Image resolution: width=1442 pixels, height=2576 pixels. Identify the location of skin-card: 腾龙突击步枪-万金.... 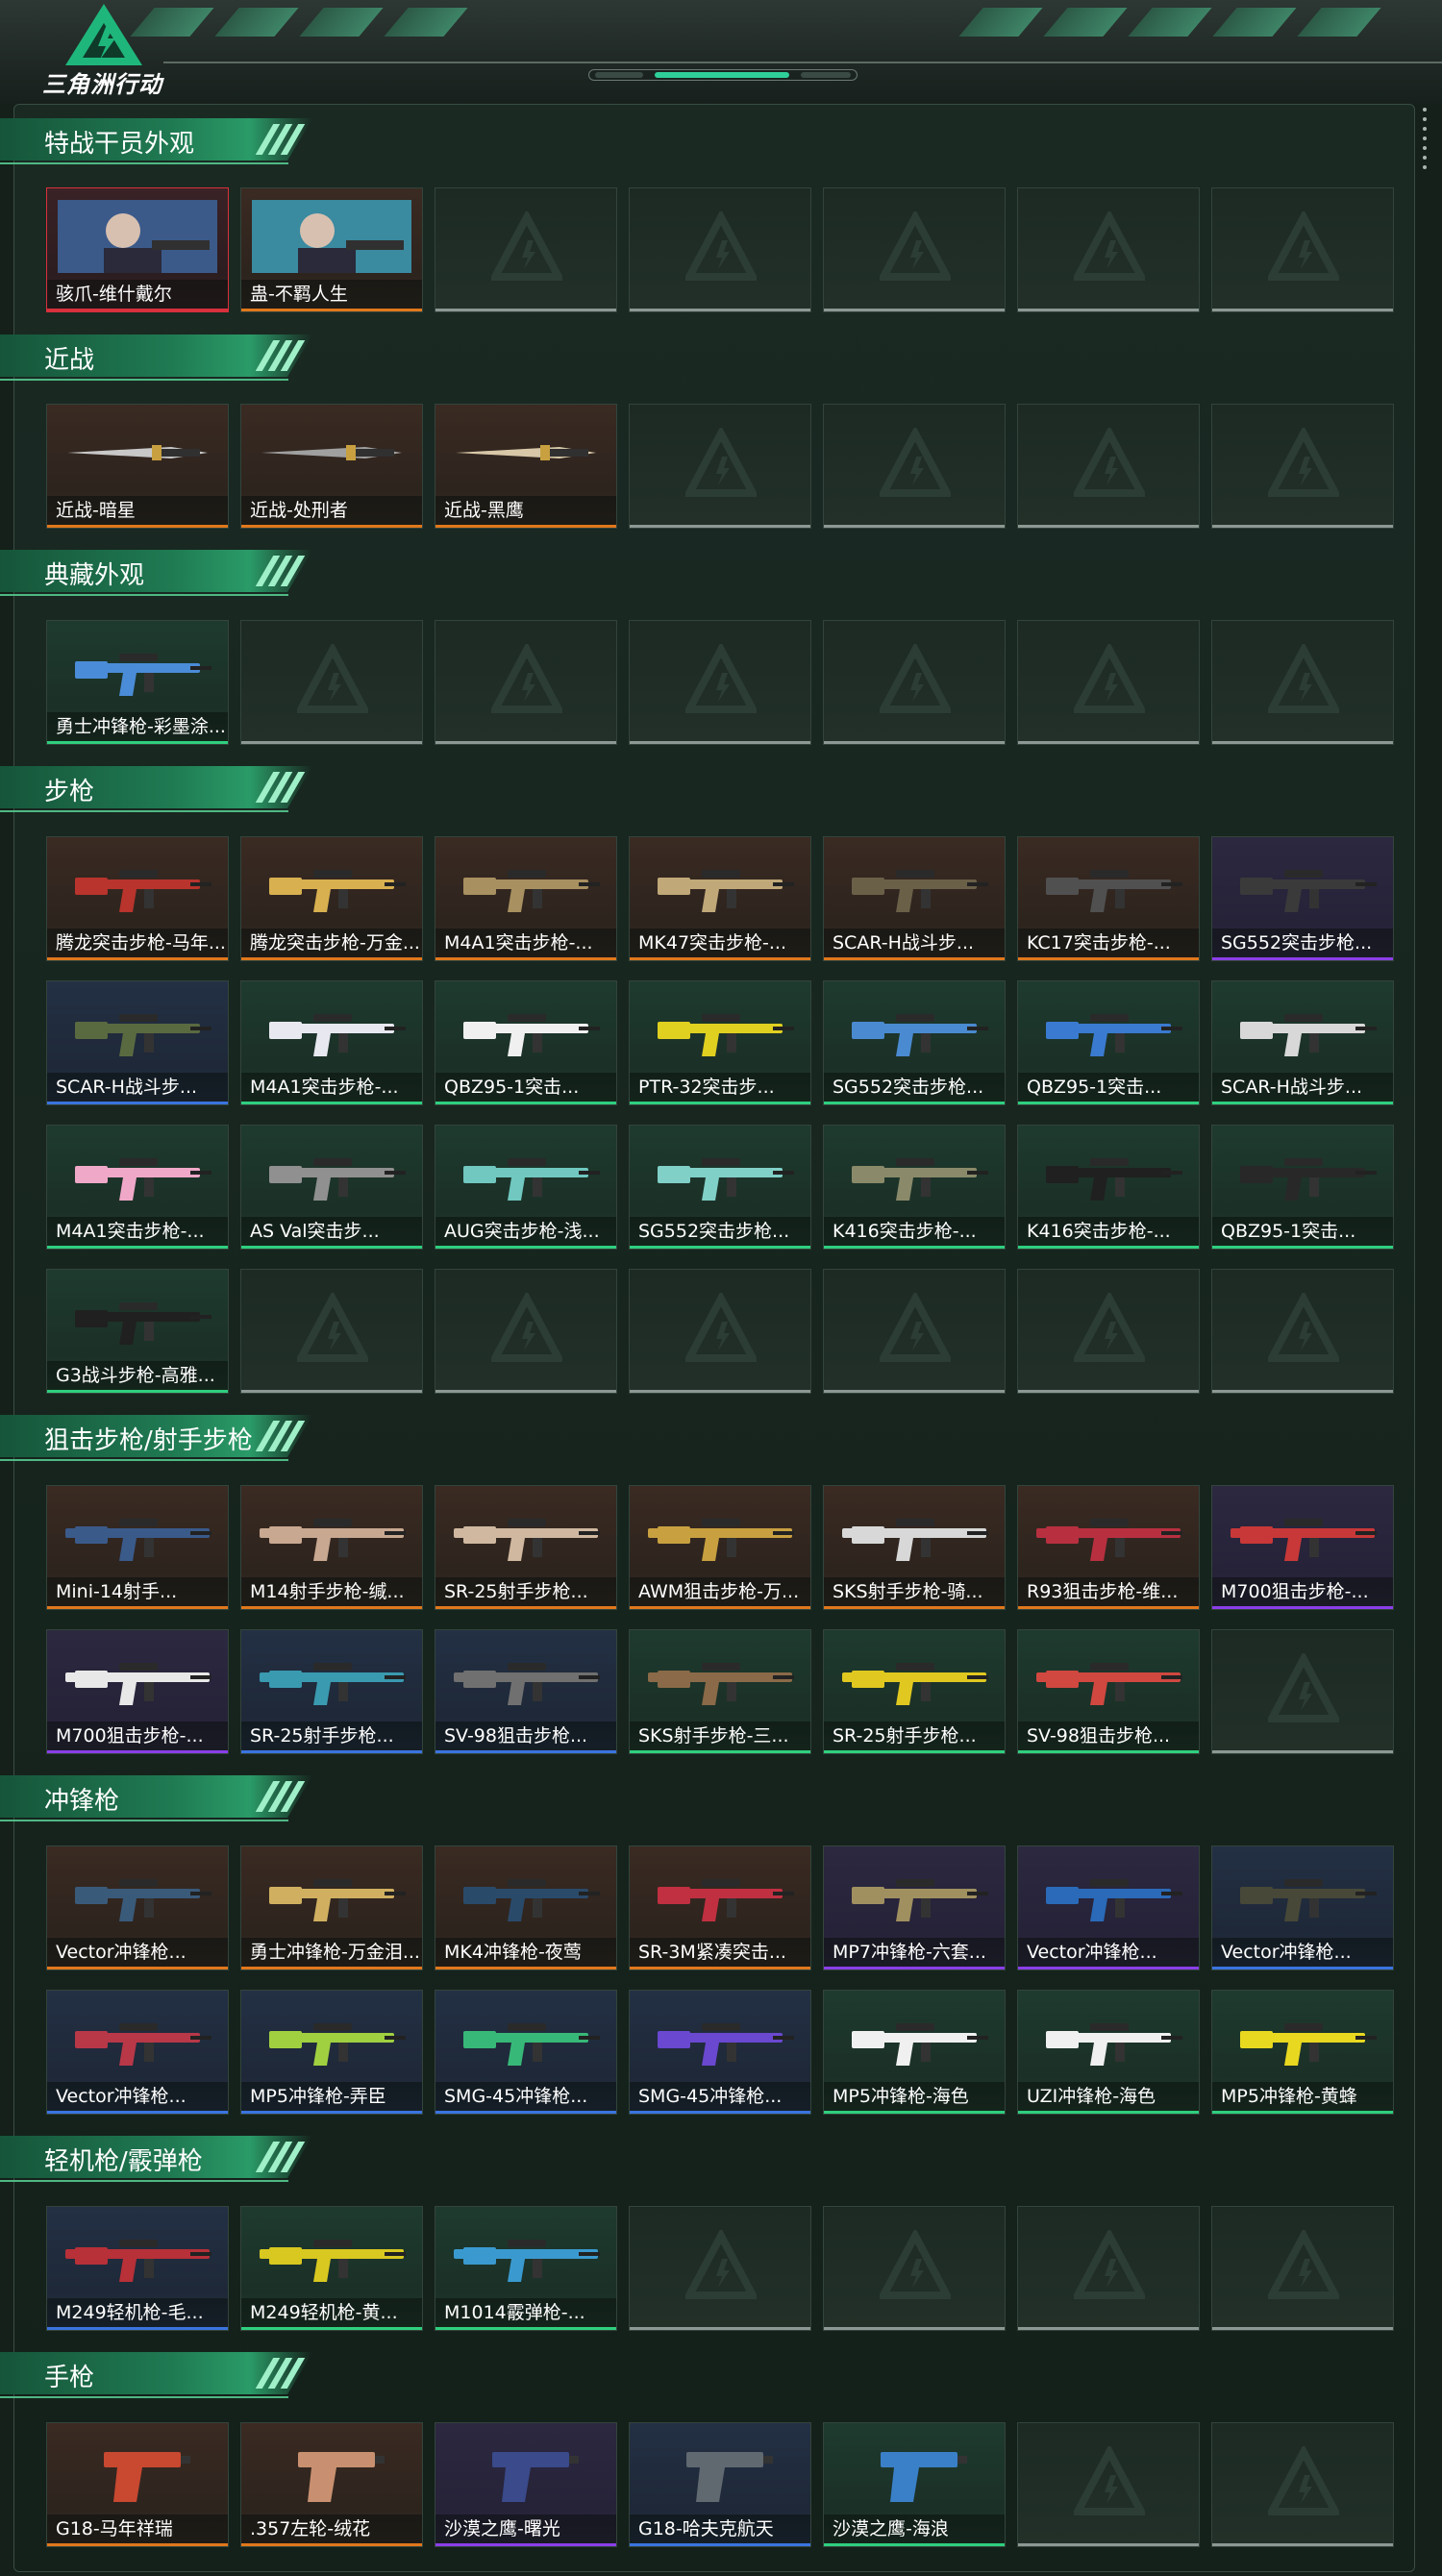
(331, 899).